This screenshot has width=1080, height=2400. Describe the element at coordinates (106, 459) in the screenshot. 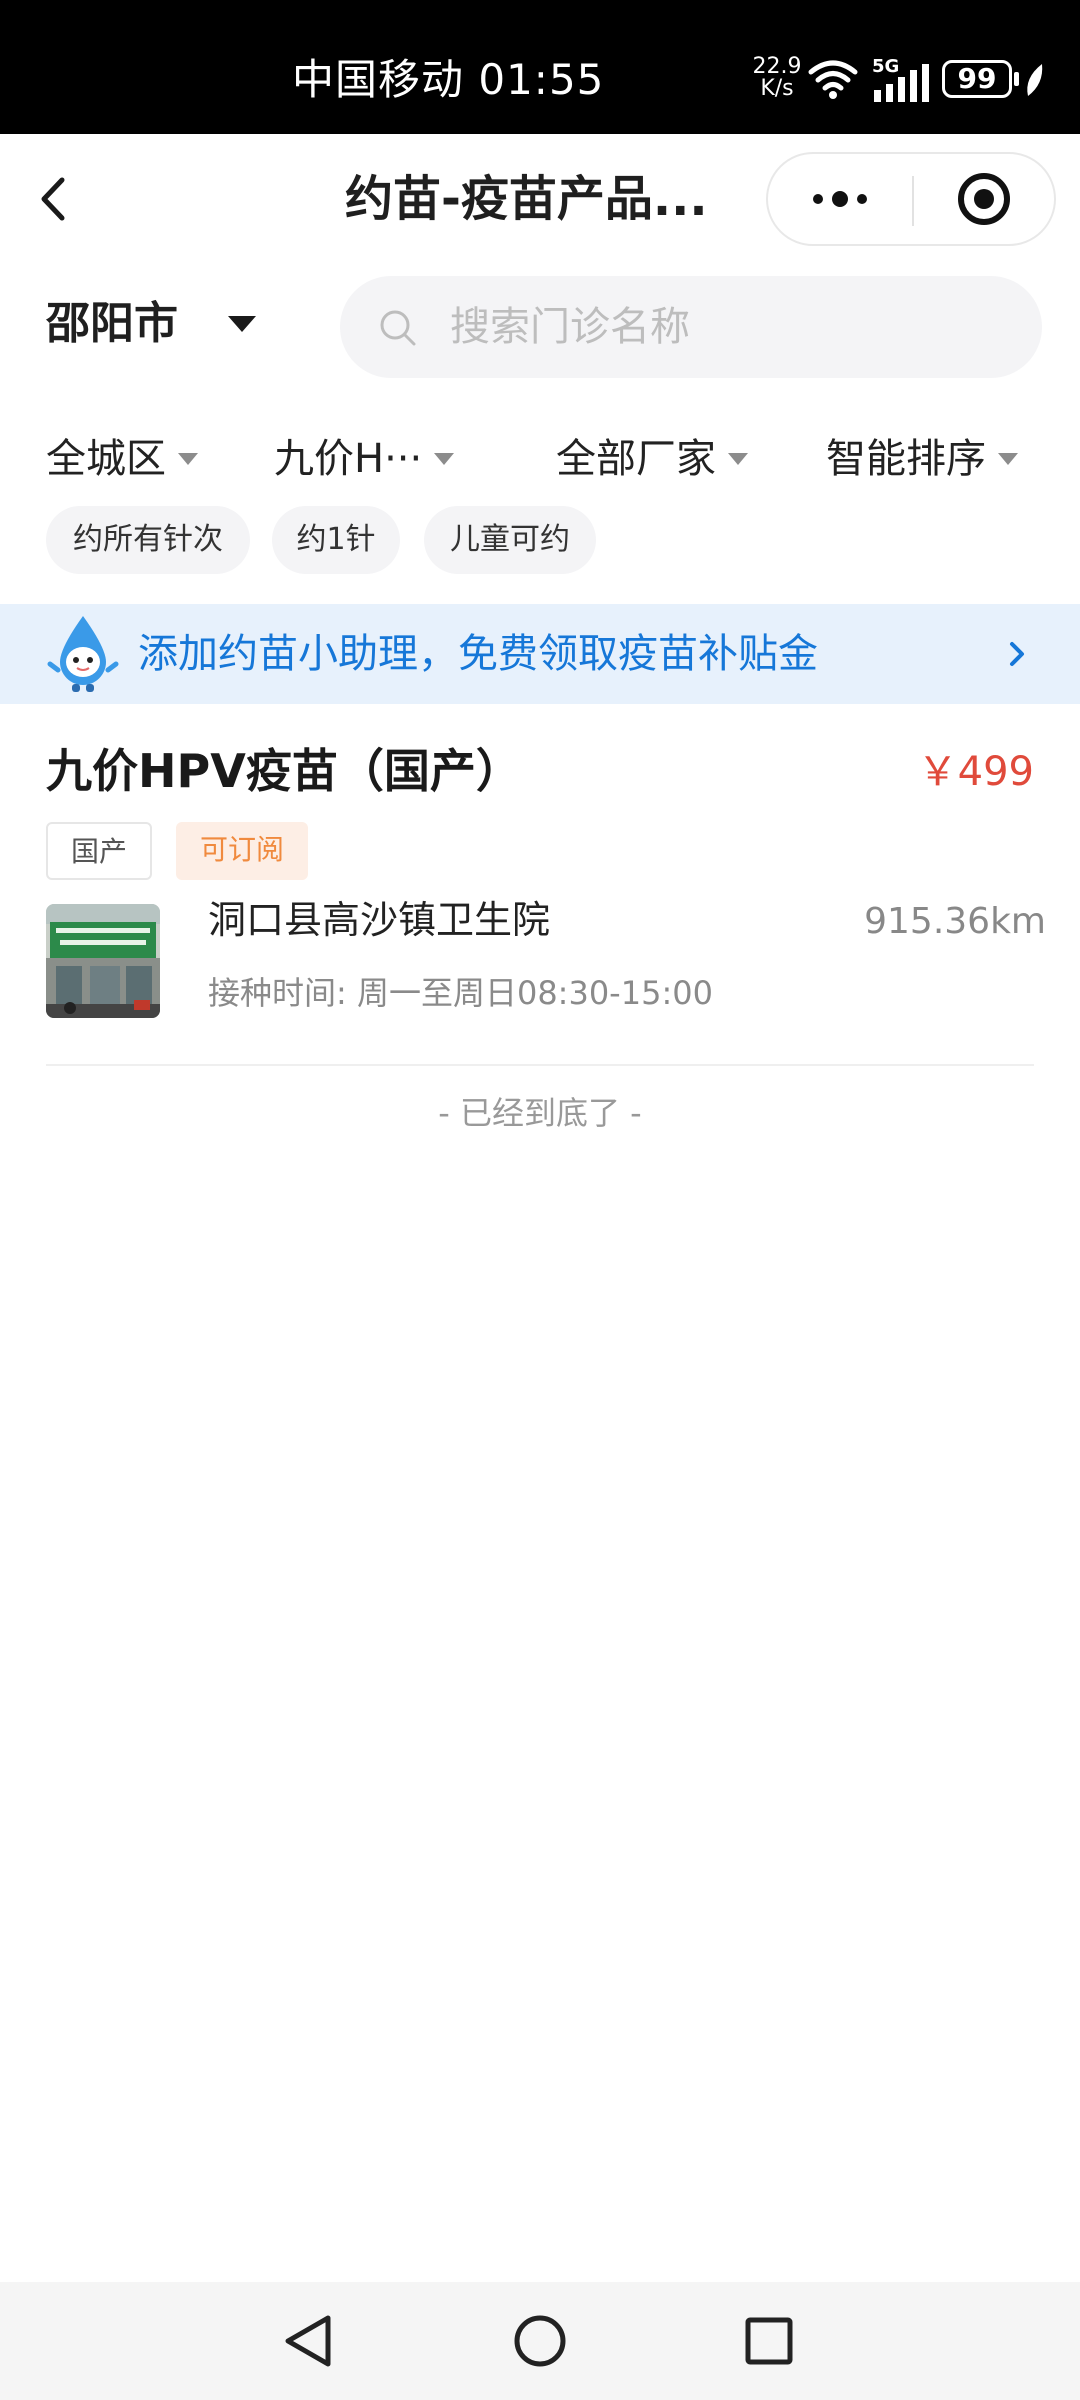

I see `filter-district-label: 全城区` at that location.